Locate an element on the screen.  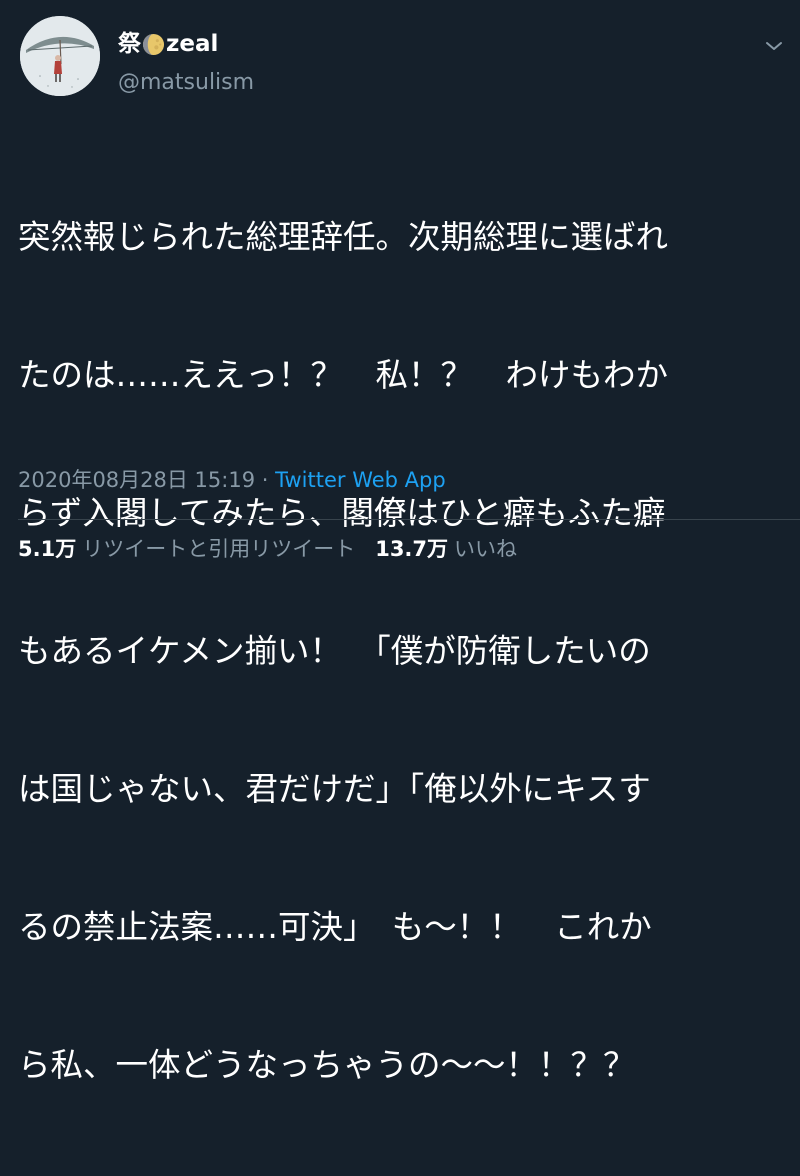
tweet-text-line: たのは……ええっ！？ 私！？ わけもわか is located at coordinates (343, 375).